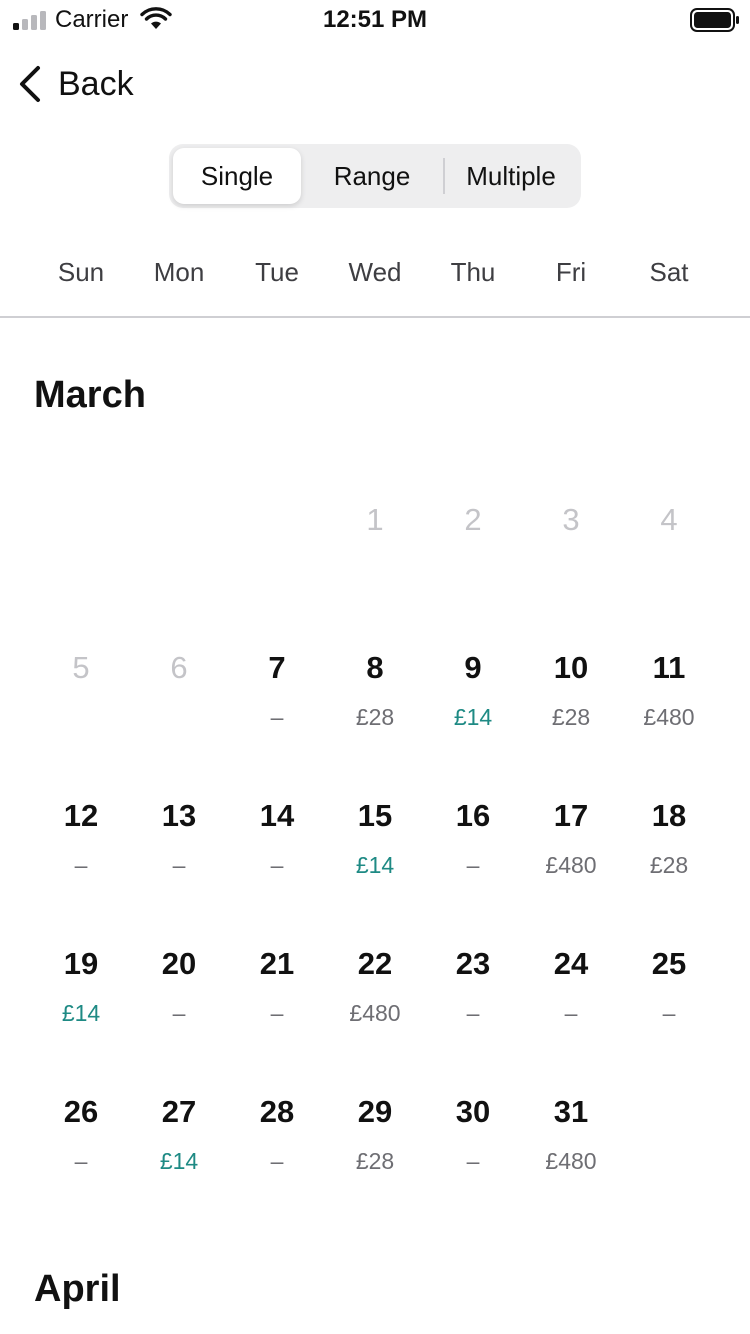 The image size is (750, 1334). I want to click on day-cell: 26 –, so click(81, 1157).